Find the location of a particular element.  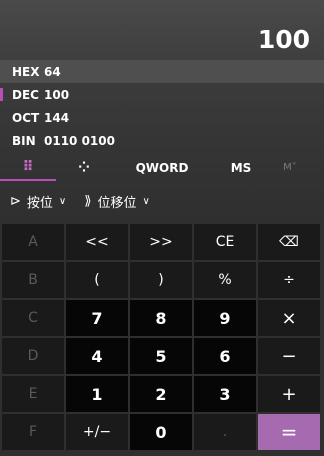

radix-hex-label: HEX is located at coordinates (26, 71).